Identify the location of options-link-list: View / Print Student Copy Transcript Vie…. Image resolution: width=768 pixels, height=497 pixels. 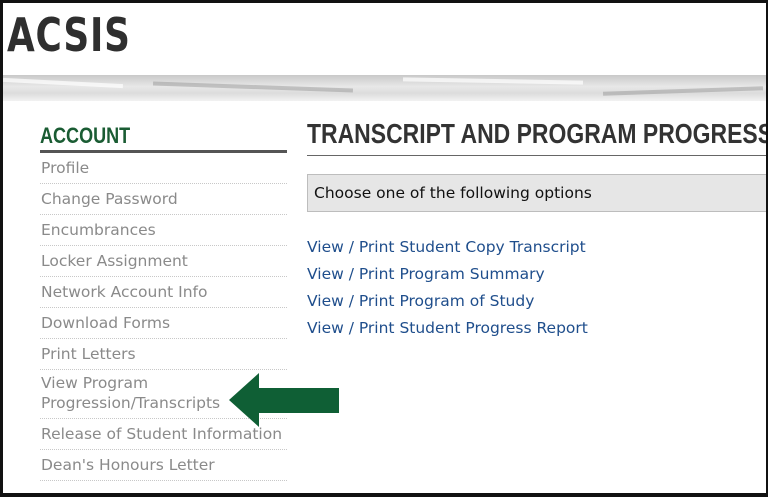
(536, 288).